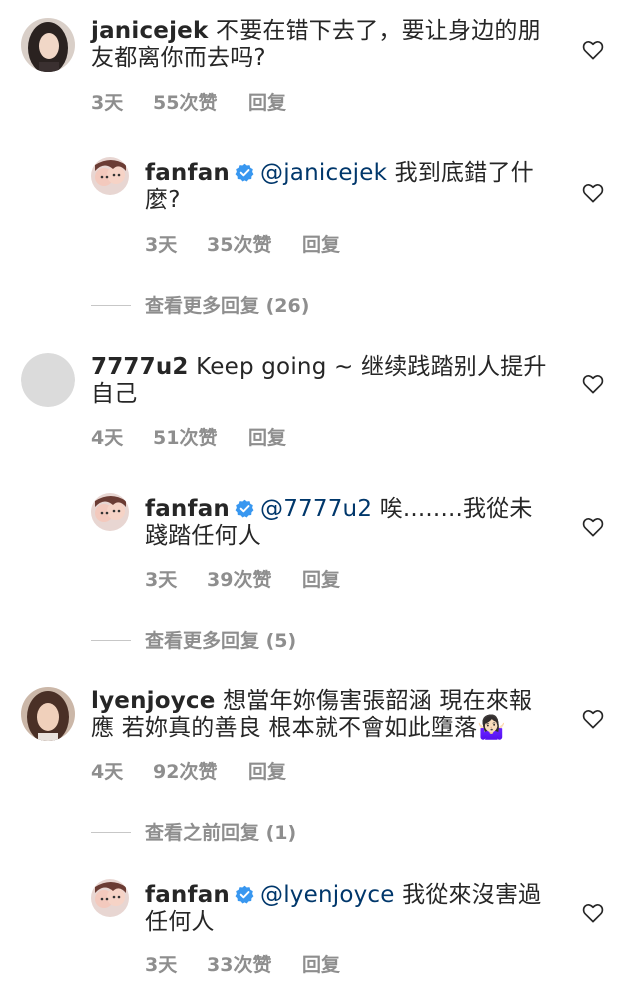 The width and height of the screenshot is (640, 983). What do you see at coordinates (48, 714) in the screenshot?
I see `avatar-lyenjoyce` at bounding box center [48, 714].